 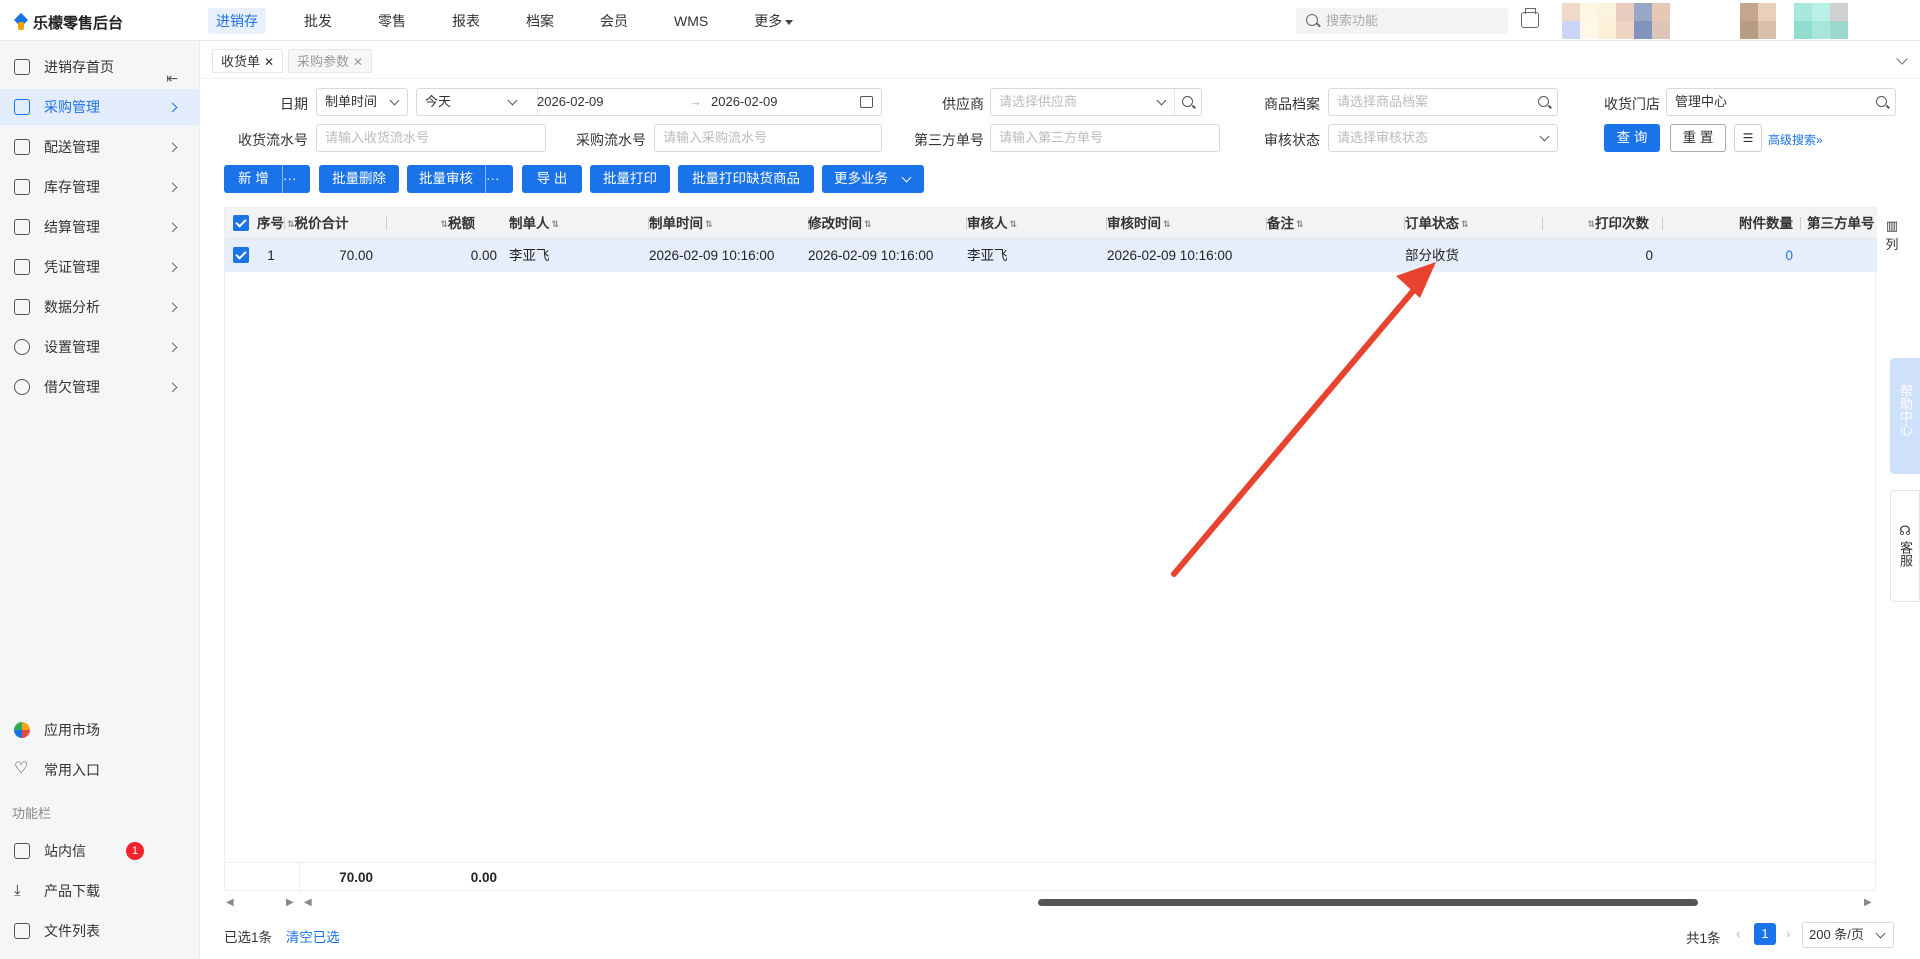 What do you see at coordinates (100, 851) in the screenshot?
I see `sidebar-item-messages: 站内信 1` at bounding box center [100, 851].